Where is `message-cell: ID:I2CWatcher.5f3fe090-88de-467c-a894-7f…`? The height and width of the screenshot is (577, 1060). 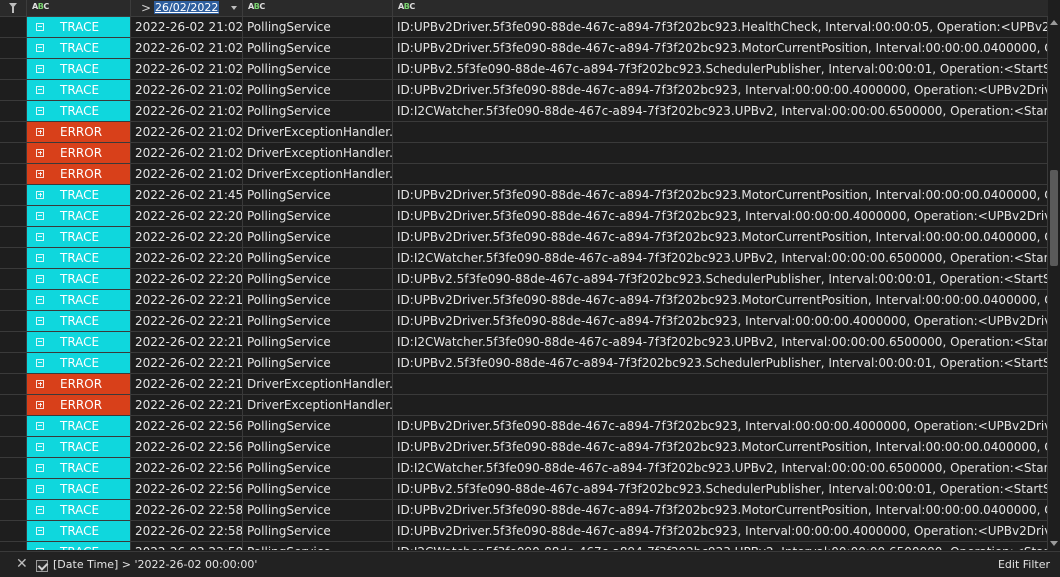 message-cell: ID:I2CWatcher.5f3fe090-88de-467c-a894-7f… is located at coordinates (720, 468).